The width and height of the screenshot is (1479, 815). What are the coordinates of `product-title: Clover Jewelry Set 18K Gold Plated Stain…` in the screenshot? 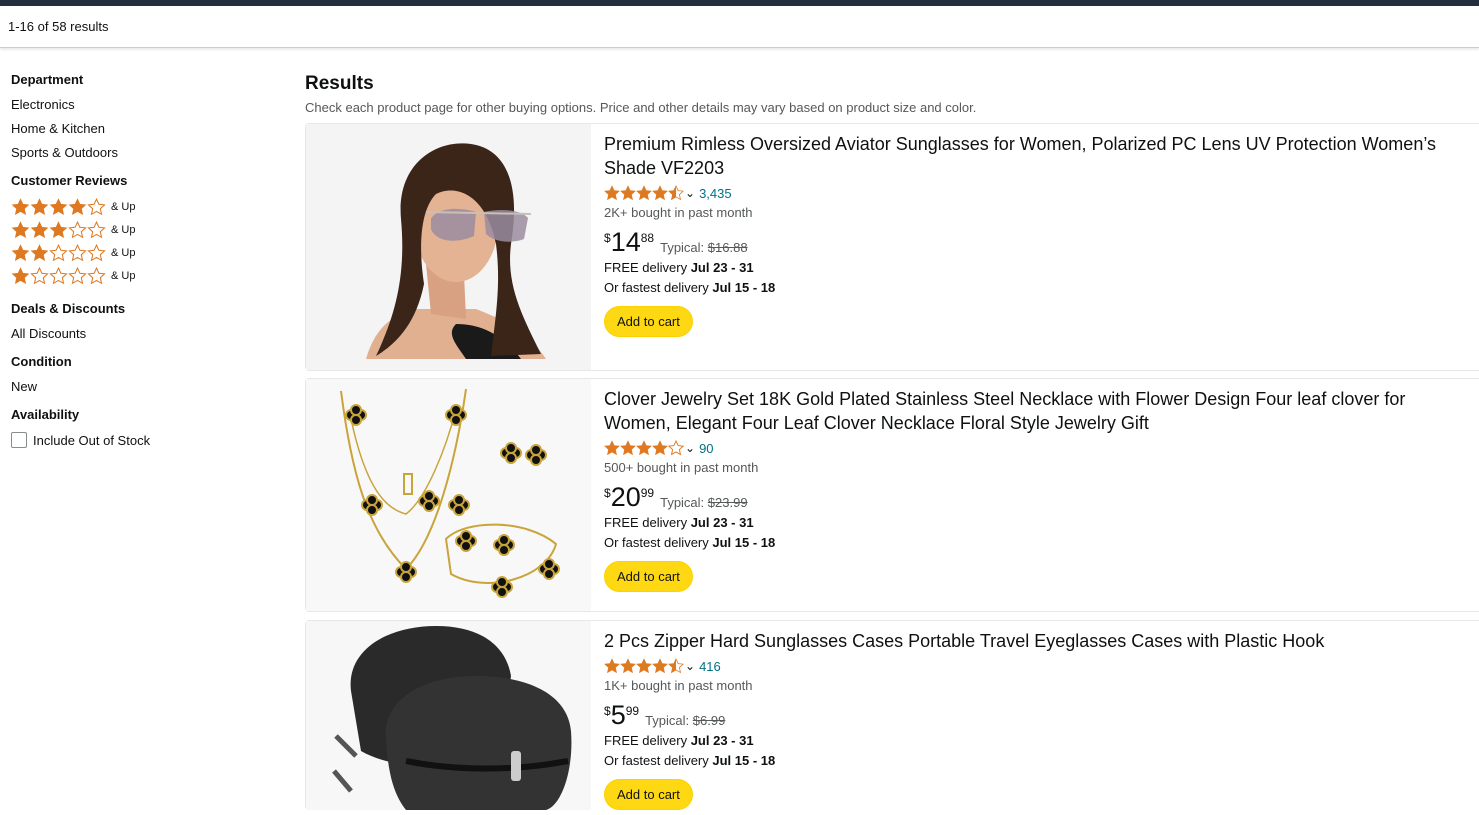 It's located at (1032, 411).